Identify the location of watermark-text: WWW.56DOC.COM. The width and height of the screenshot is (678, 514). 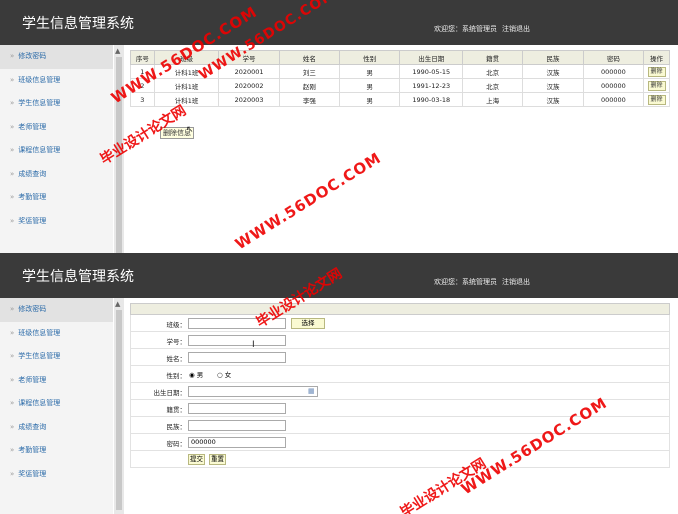
(308, 200).